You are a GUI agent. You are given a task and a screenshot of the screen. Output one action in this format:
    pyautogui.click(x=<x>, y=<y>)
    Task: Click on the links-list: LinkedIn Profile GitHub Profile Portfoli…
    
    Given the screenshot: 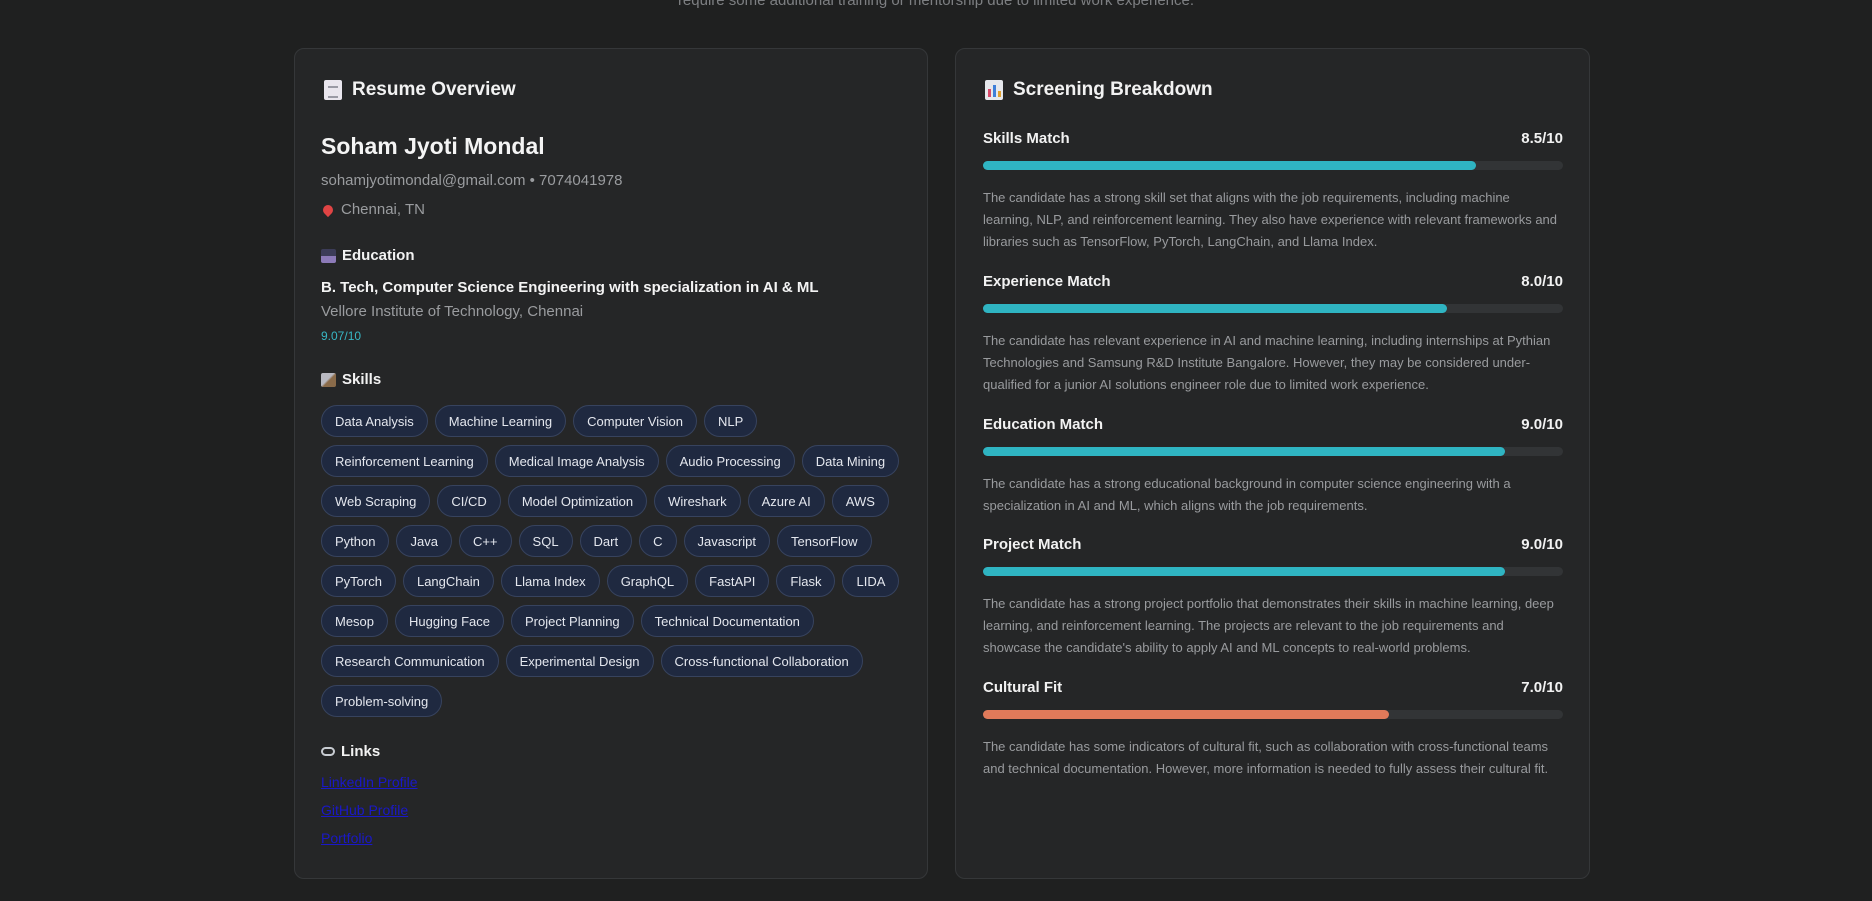 What is the action you would take?
    pyautogui.click(x=369, y=810)
    